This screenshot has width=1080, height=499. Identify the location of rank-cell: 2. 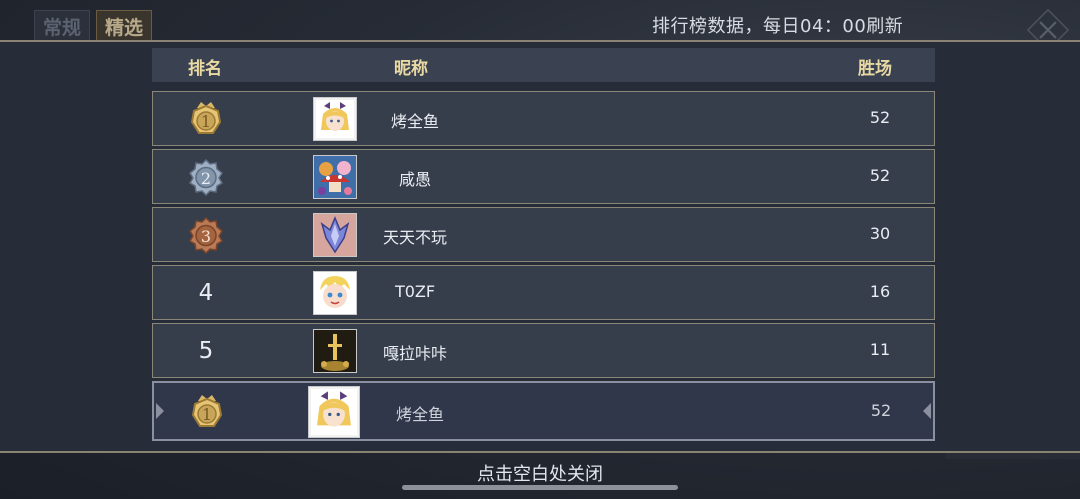
(206, 177).